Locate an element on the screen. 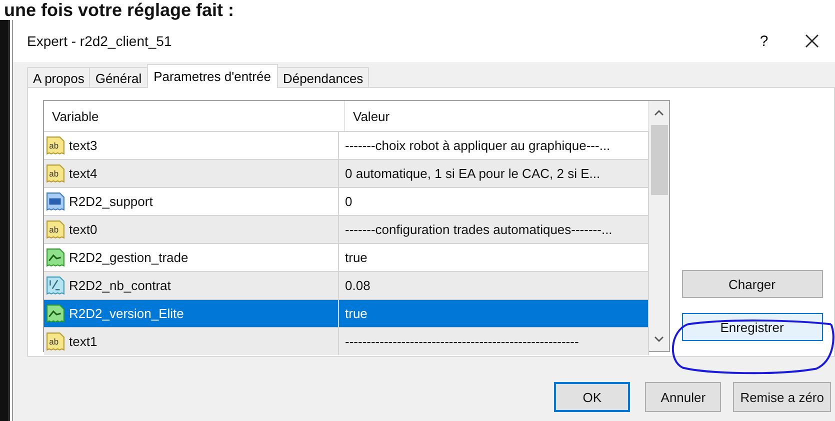 The height and width of the screenshot is (421, 835). scroll-up-icon is located at coordinates (659, 113).